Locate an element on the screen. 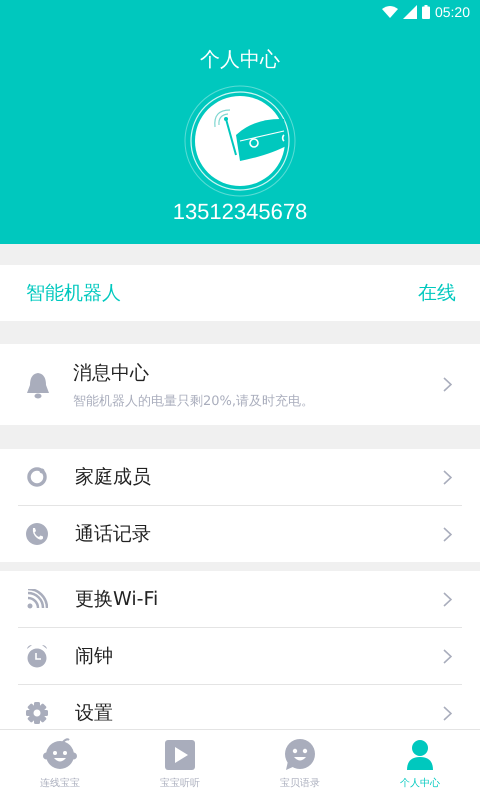 Image resolution: width=480 pixels, height=800 pixels. baby-face-icon is located at coordinates (60, 754).